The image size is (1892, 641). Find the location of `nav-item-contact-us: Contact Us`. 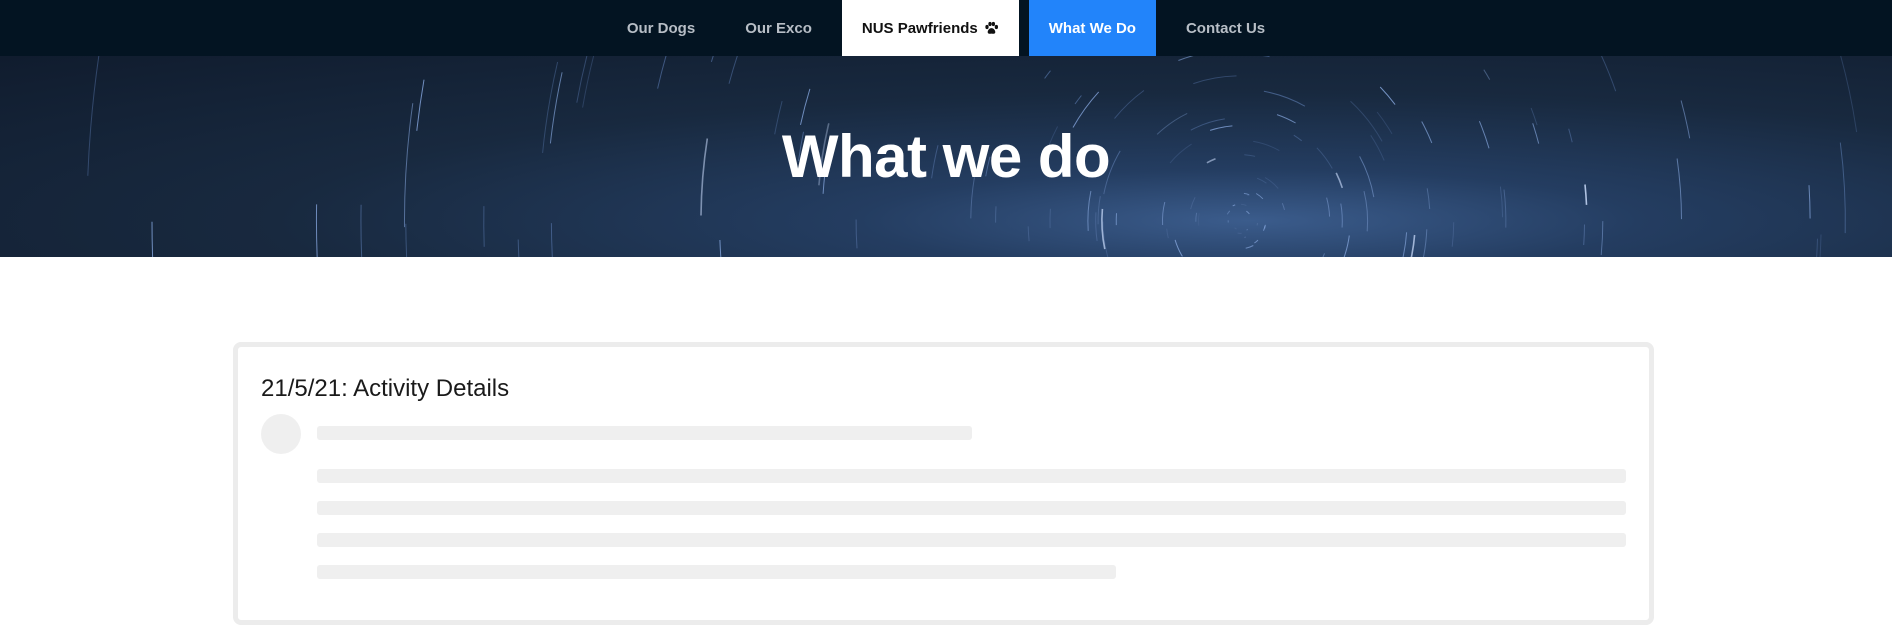

nav-item-contact-us: Contact Us is located at coordinates (1225, 28).